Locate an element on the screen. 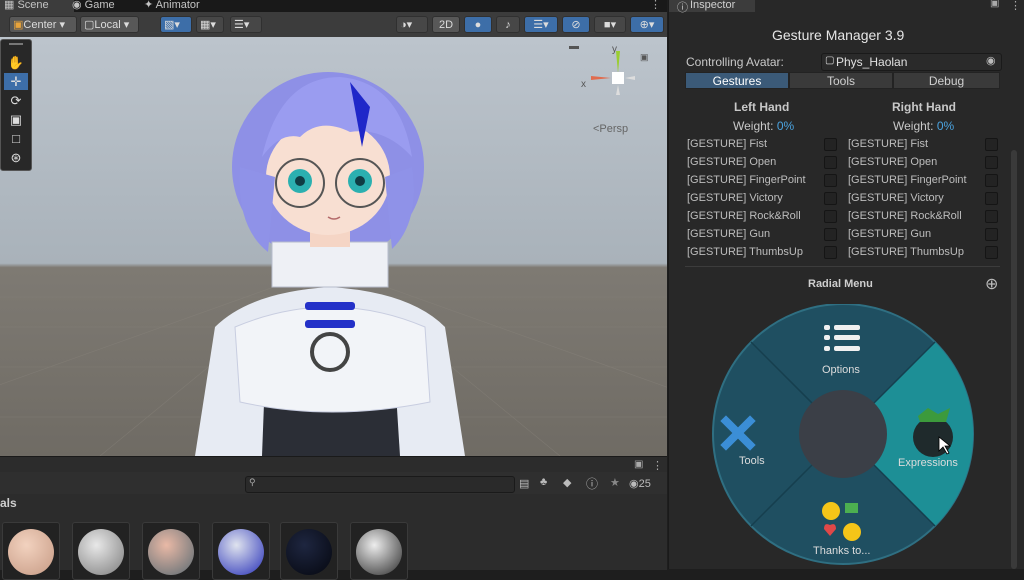 The width and height of the screenshot is (1024, 580). audio-toggle: ♪ is located at coordinates (508, 24).